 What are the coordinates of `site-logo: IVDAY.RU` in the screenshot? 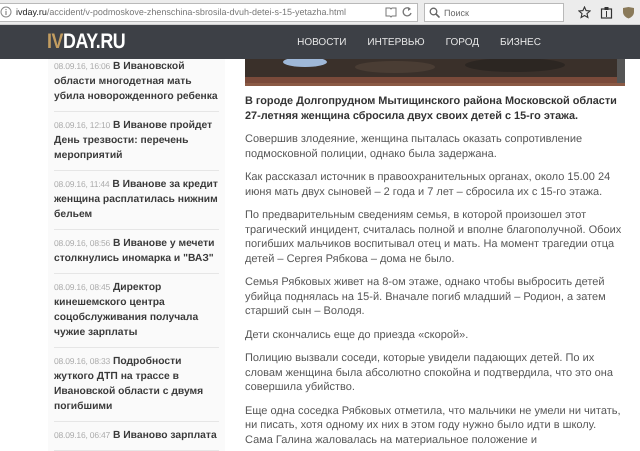 It's located at (86, 42).